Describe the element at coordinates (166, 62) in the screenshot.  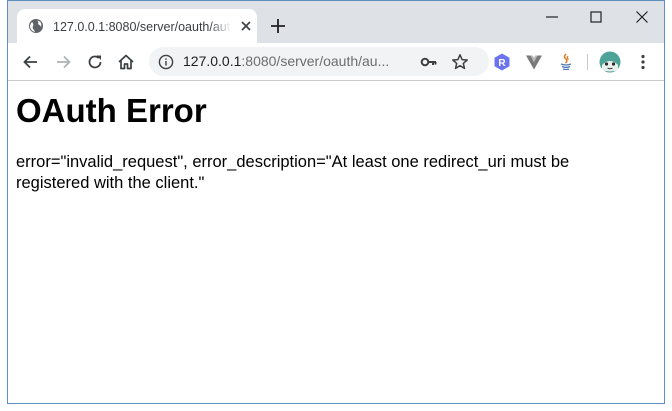
I see `info-icon` at that location.